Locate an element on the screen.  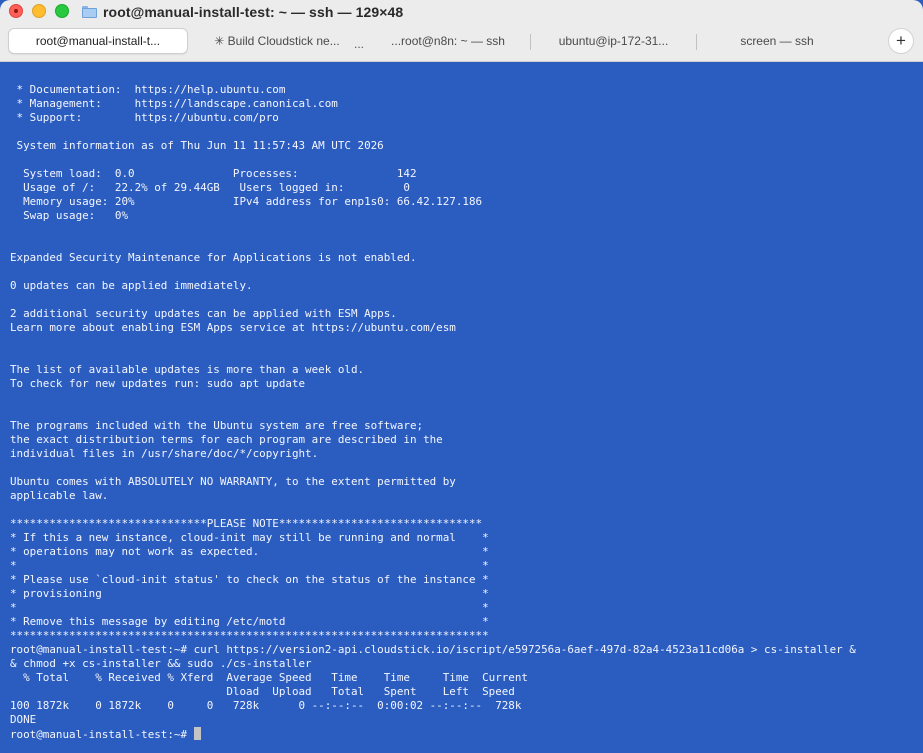
terminal-line: applicable law. is located at coordinates (59, 495).